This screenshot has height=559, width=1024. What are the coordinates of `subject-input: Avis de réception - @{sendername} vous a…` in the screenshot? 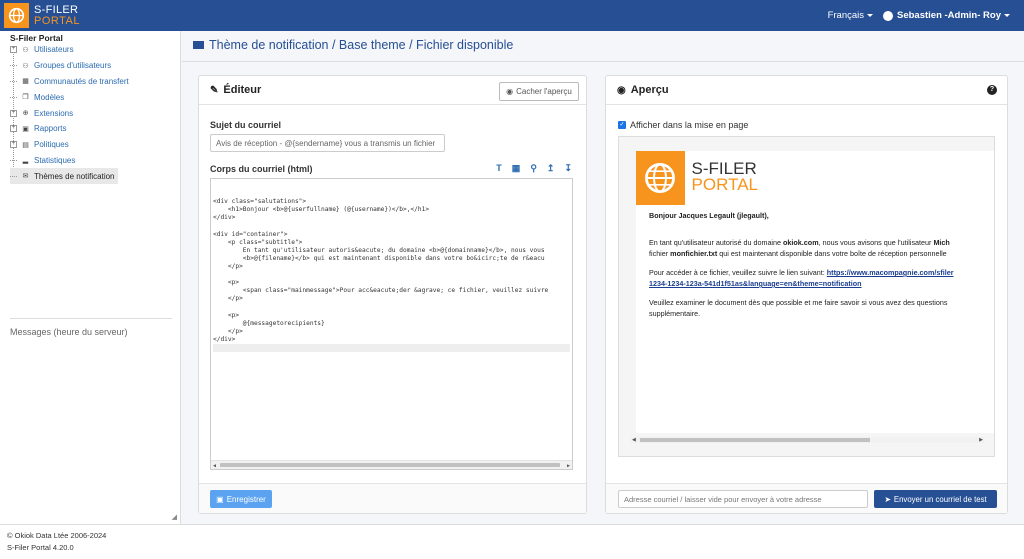 It's located at (327, 143).